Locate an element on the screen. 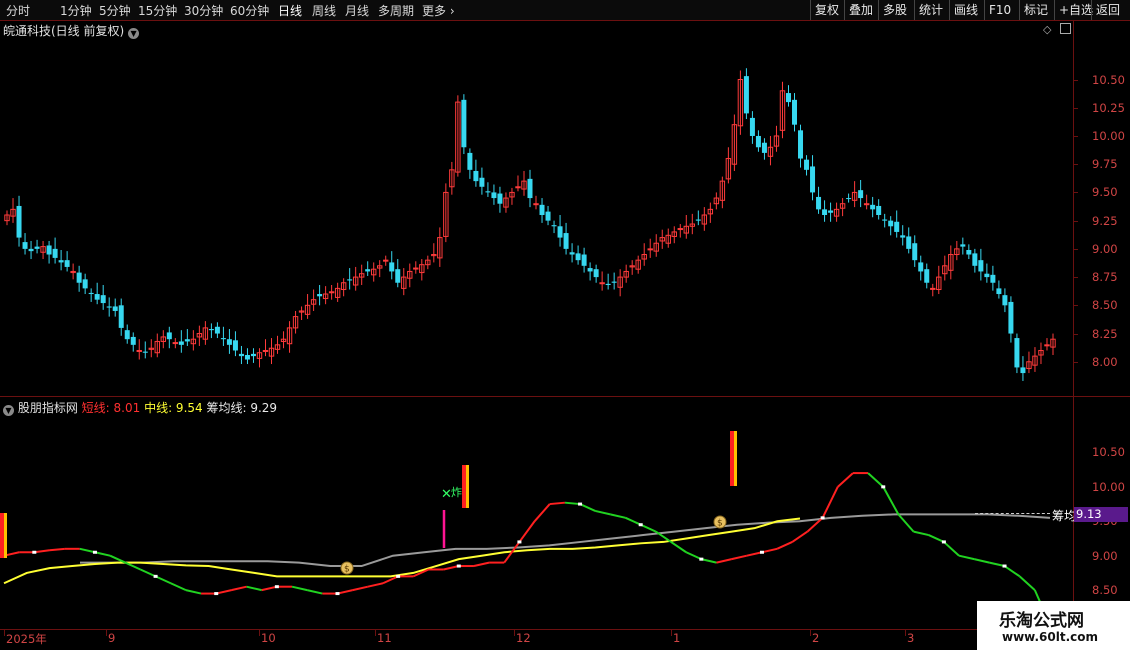 The width and height of the screenshot is (1130, 650). period-daily: 日线 is located at coordinates (290, 10).